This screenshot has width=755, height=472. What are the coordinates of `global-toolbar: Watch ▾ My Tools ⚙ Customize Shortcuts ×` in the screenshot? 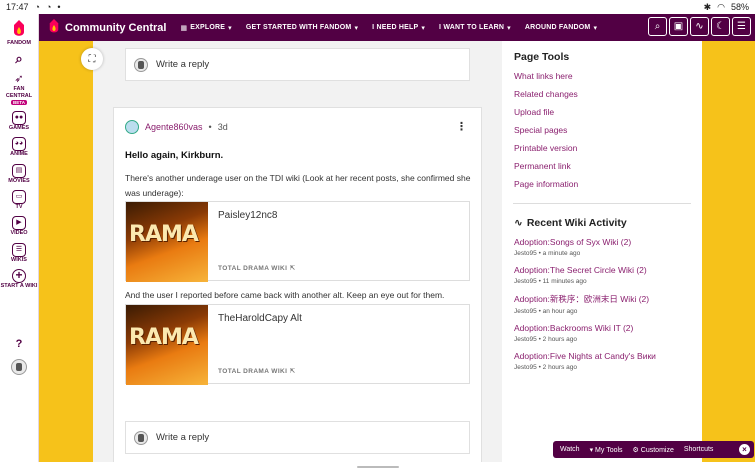 It's located at (653, 449).